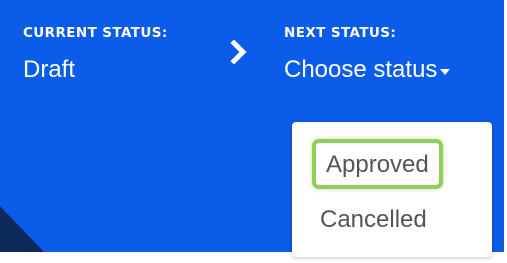  I want to click on next-status-label: NEXT STATUS:, so click(340, 33).